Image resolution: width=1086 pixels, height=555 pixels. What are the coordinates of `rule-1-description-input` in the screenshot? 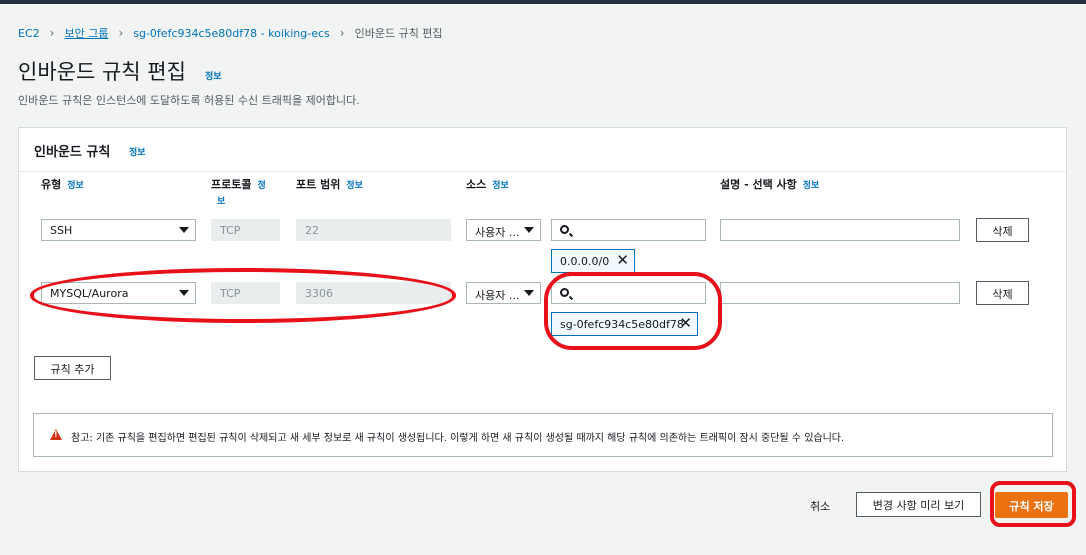 It's located at (840, 230).